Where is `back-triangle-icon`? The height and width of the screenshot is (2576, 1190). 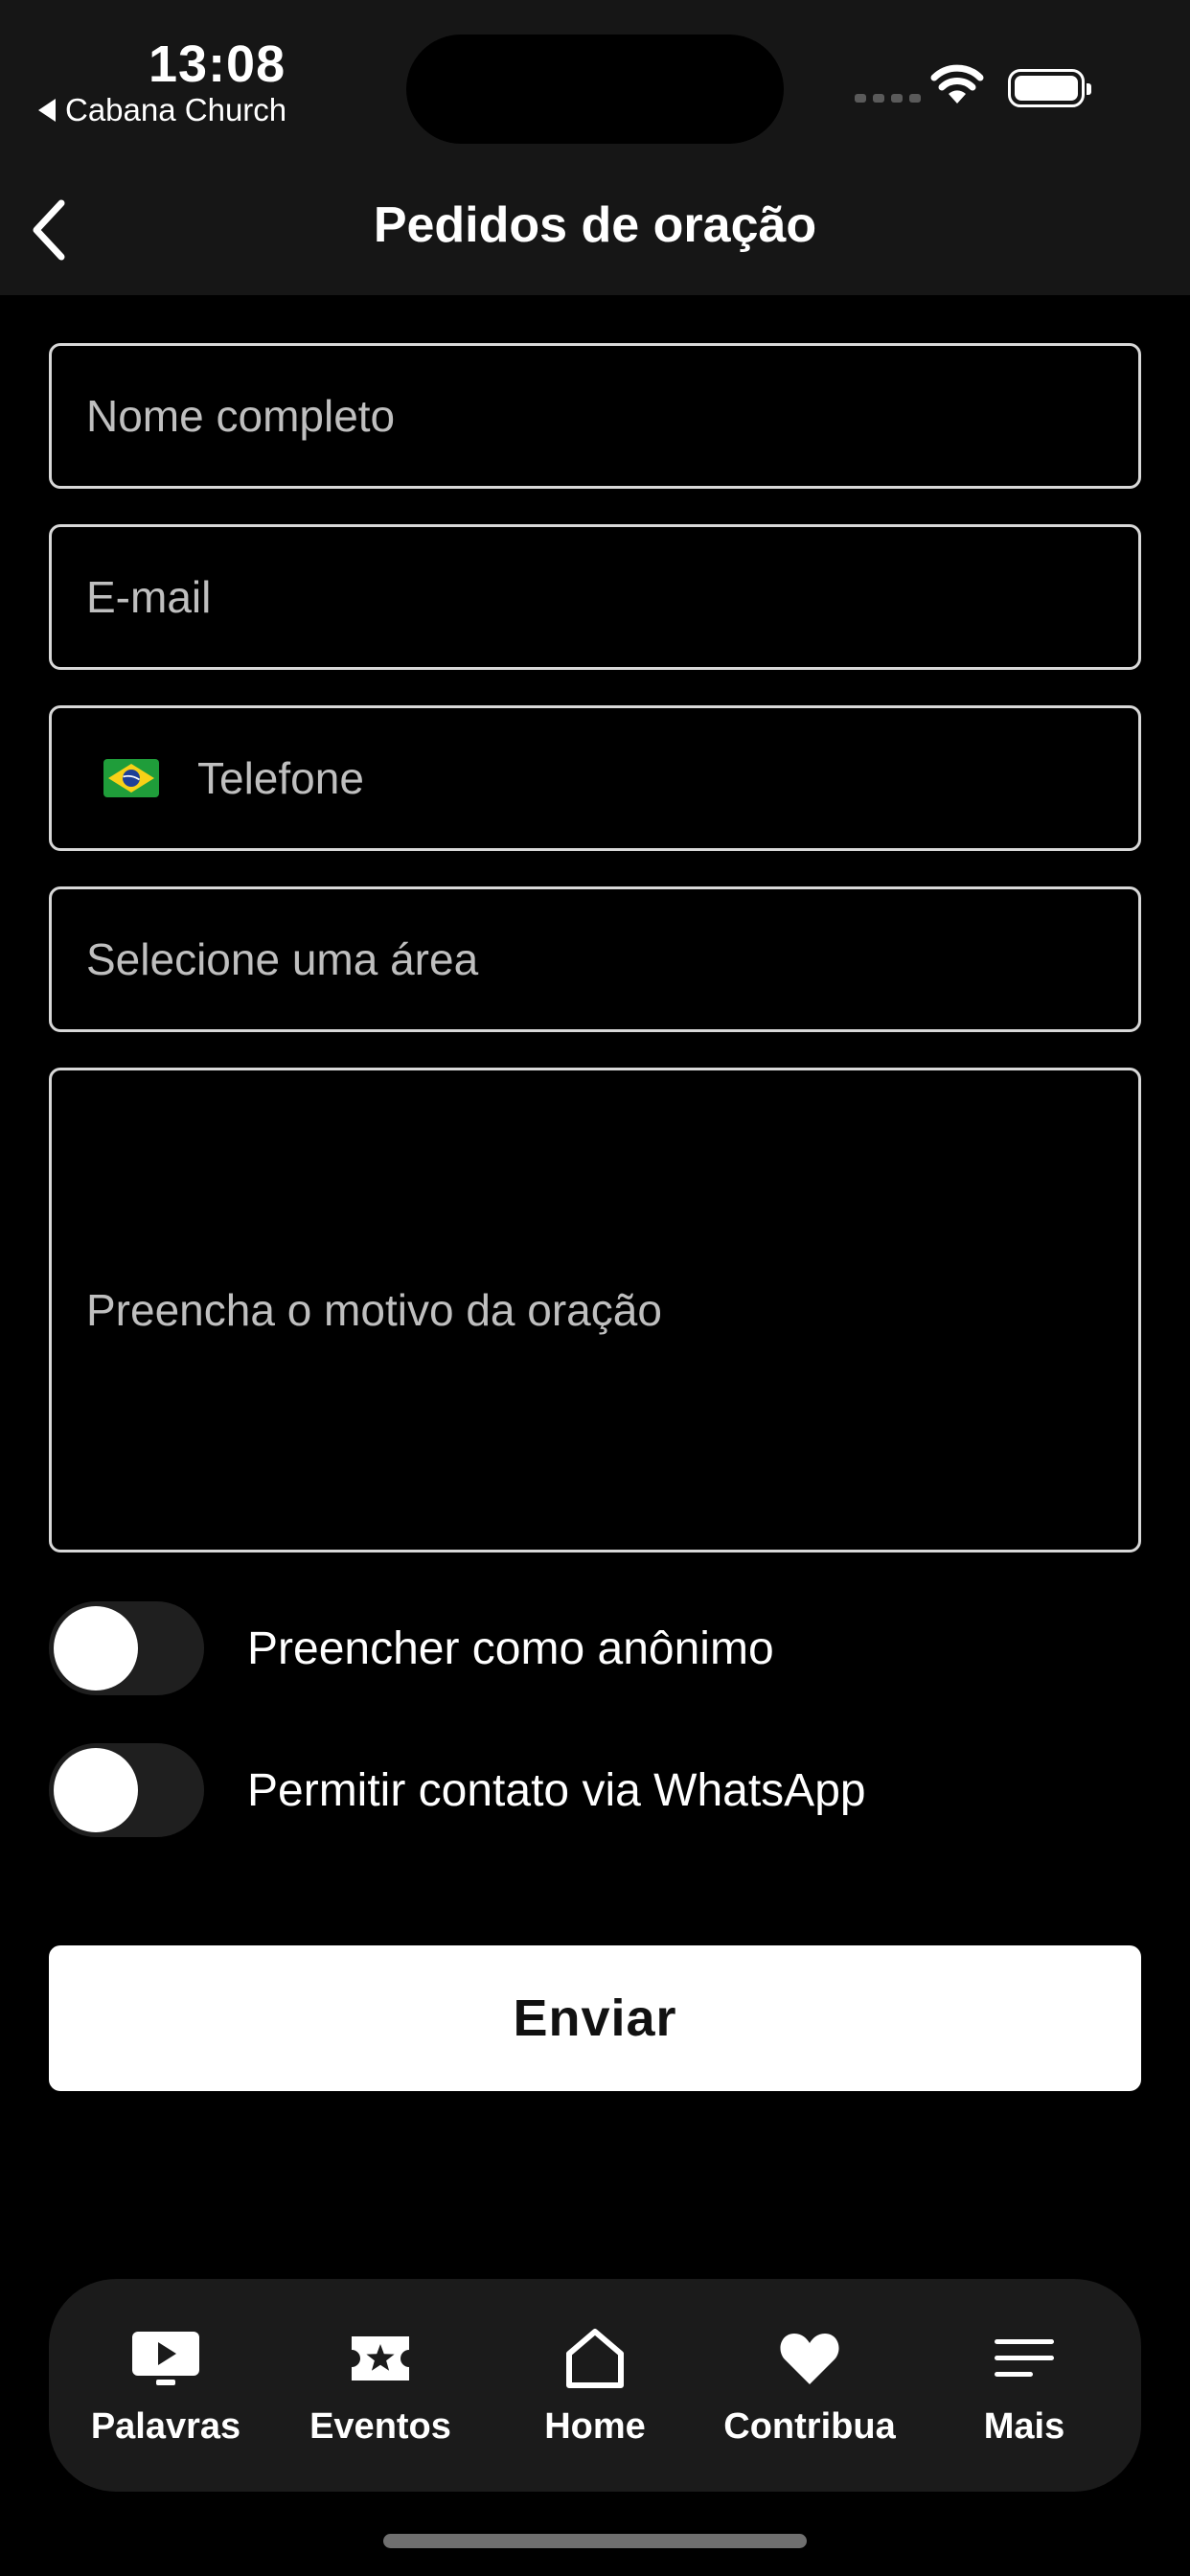 back-triangle-icon is located at coordinates (47, 110).